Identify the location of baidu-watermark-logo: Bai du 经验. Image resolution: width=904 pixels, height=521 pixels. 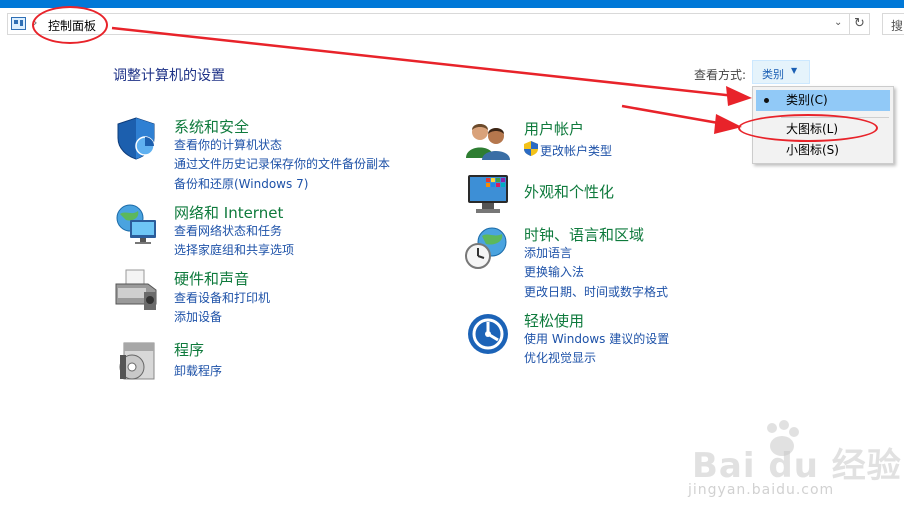
(797, 466).